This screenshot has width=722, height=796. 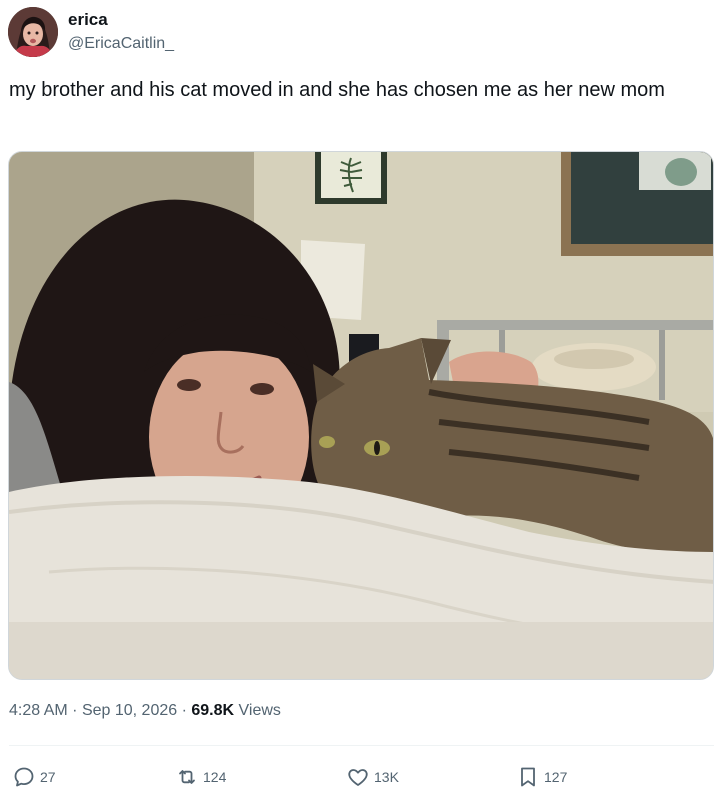 I want to click on views-count: 69.8K, so click(x=213, y=710).